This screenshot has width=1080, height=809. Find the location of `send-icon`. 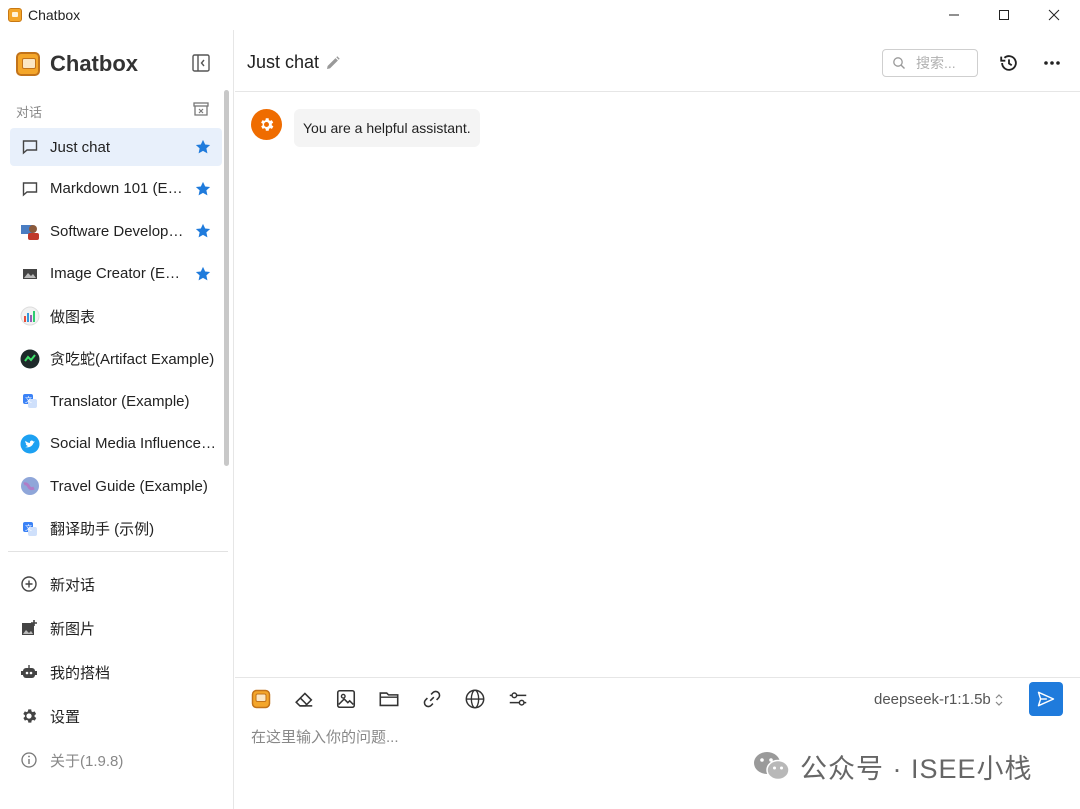

send-icon is located at coordinates (1046, 699).